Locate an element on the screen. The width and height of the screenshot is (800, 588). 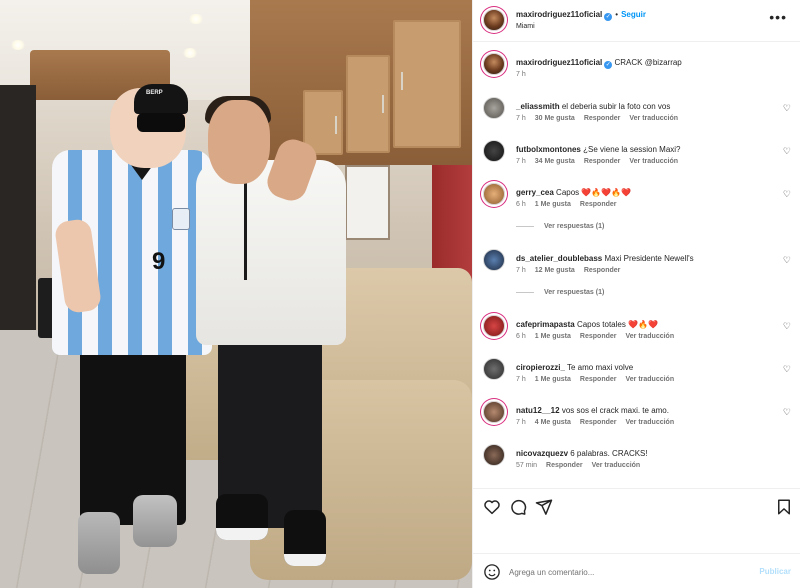
comment-time: 6 h is located at coordinates (521, 336).